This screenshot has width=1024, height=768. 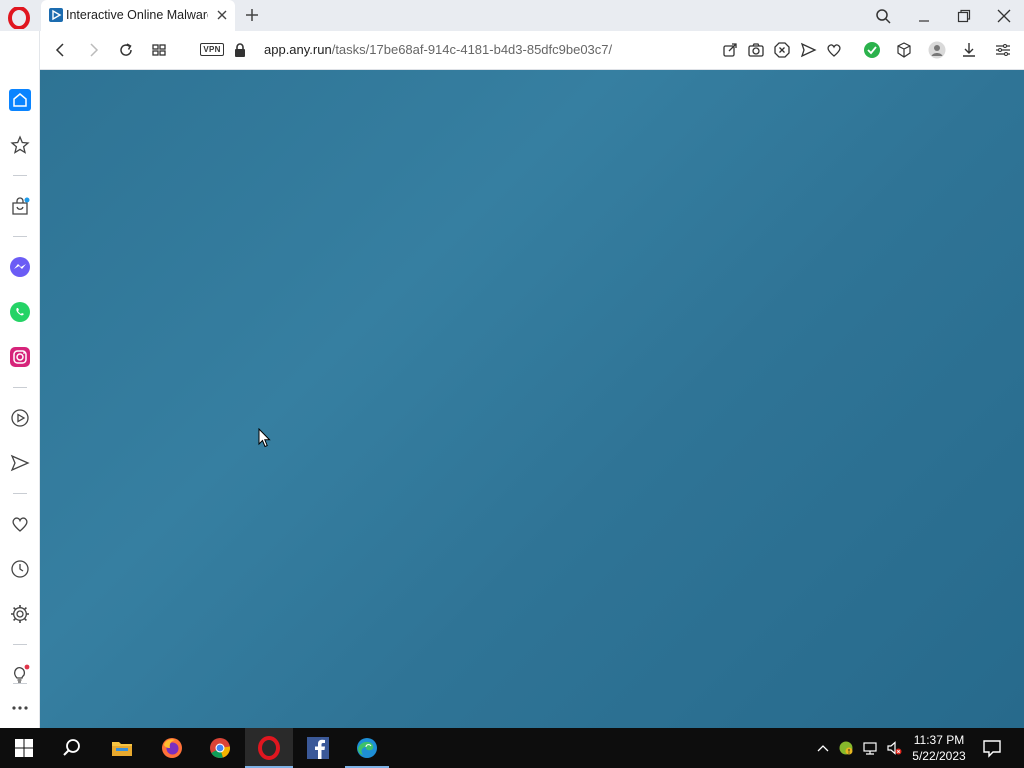 I want to click on network-icon, so click(x=870, y=748).